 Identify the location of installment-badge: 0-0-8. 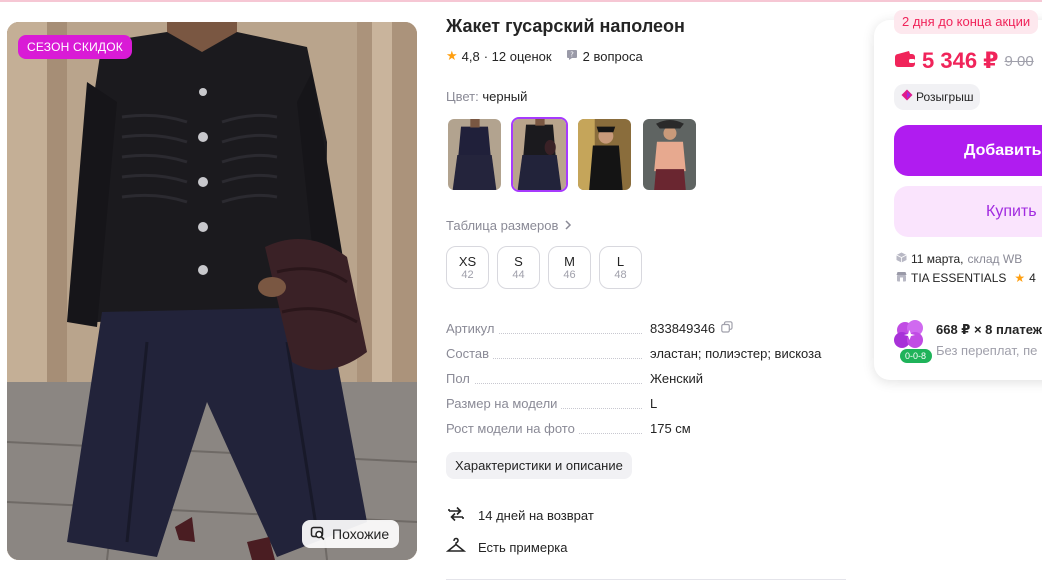
(916, 356).